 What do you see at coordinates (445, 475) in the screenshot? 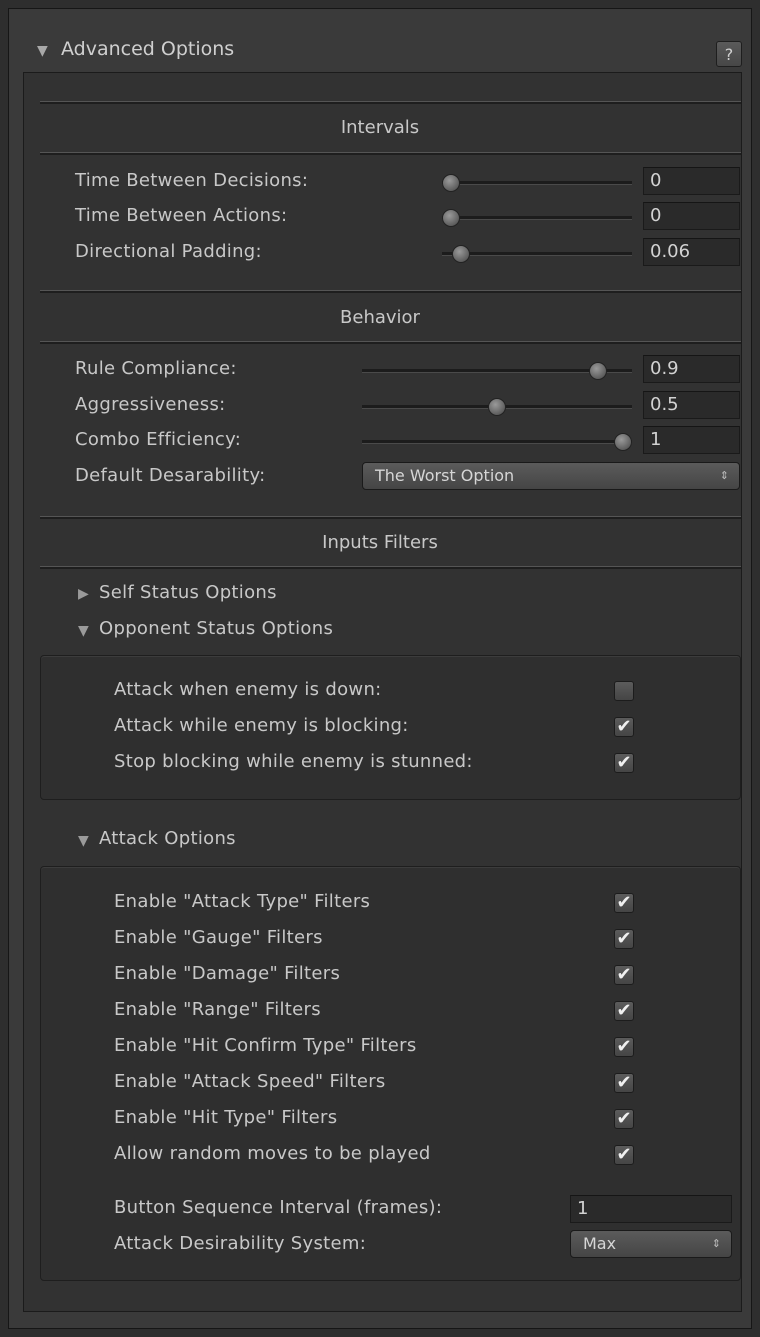
I see `default-desirability-value: The Worst Option` at bounding box center [445, 475].